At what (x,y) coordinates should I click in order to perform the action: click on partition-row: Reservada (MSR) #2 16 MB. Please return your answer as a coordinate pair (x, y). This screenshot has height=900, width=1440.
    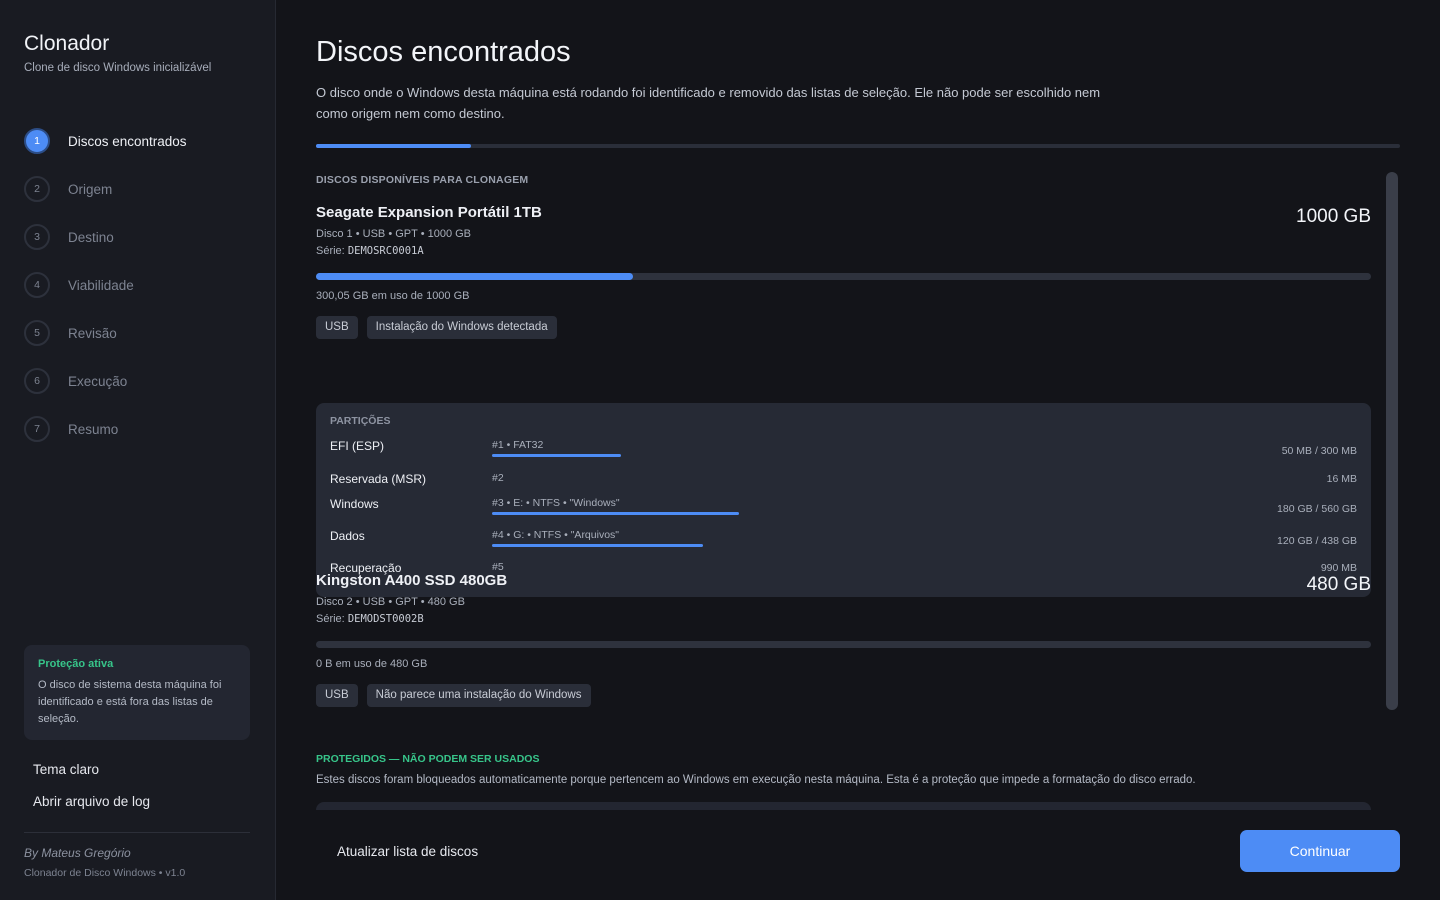
    Looking at the image, I should click on (843, 485).